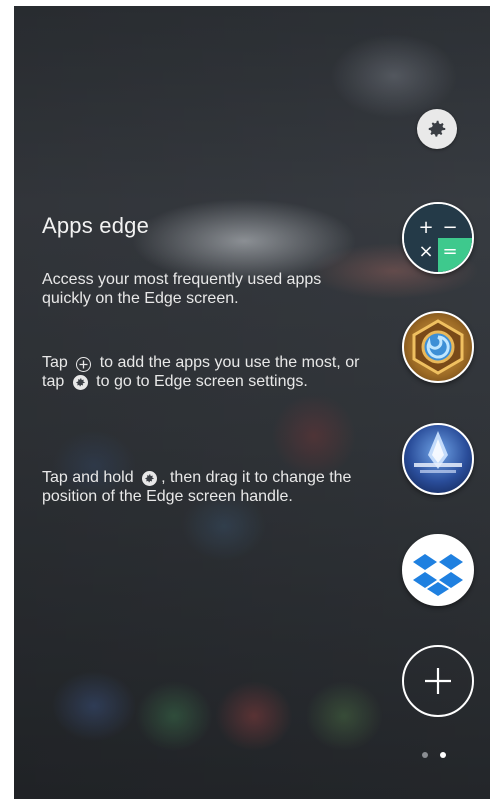 This screenshot has height=805, width=500. Describe the element at coordinates (438, 452) in the screenshot. I see `final-fantasy-icon` at that location.